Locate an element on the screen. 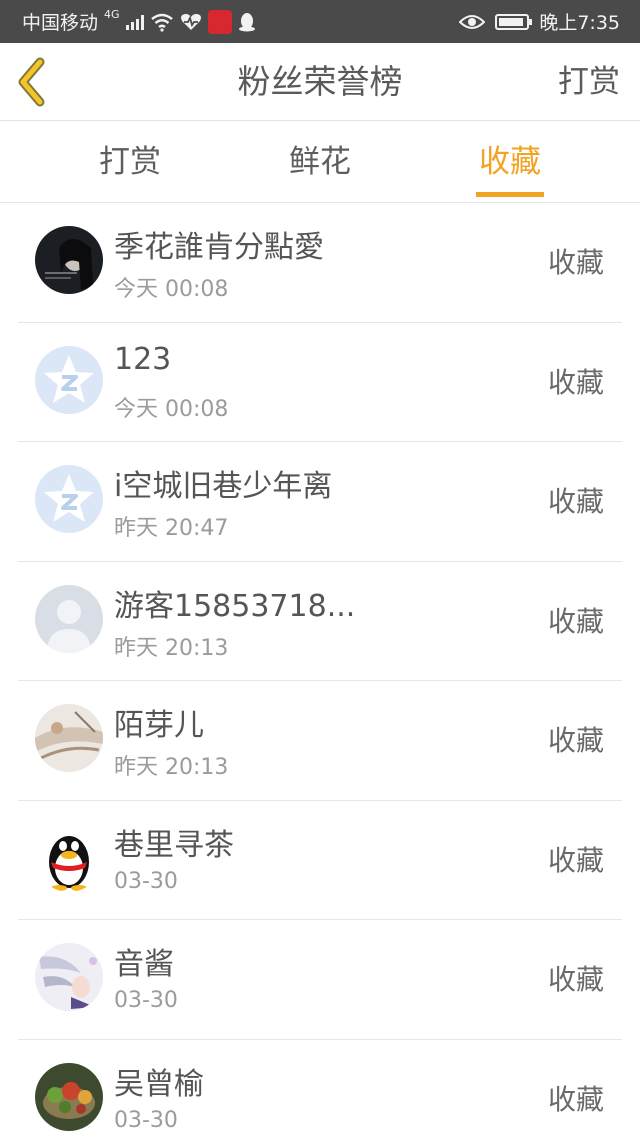  qq-notification-icon is located at coordinates (246, 21).